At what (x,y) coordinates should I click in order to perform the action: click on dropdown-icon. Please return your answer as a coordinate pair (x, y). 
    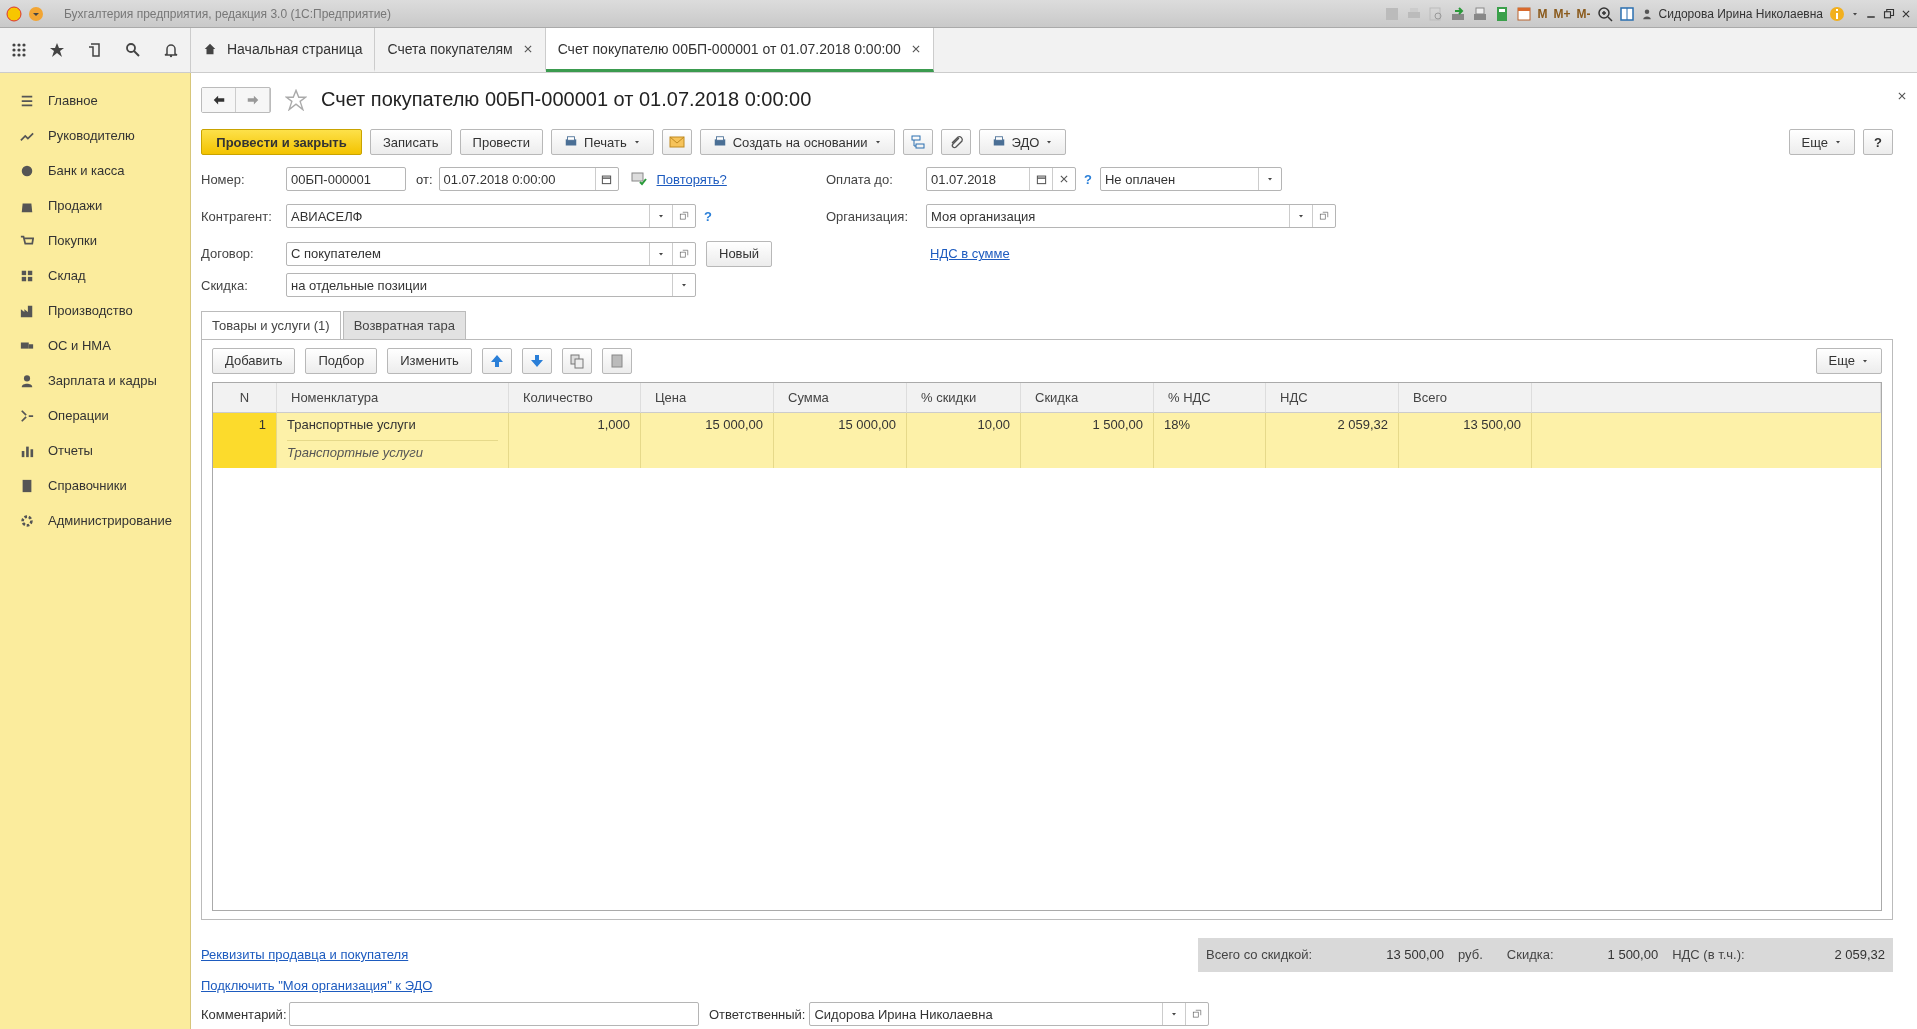
    Looking at the image, I should click on (36, 13).